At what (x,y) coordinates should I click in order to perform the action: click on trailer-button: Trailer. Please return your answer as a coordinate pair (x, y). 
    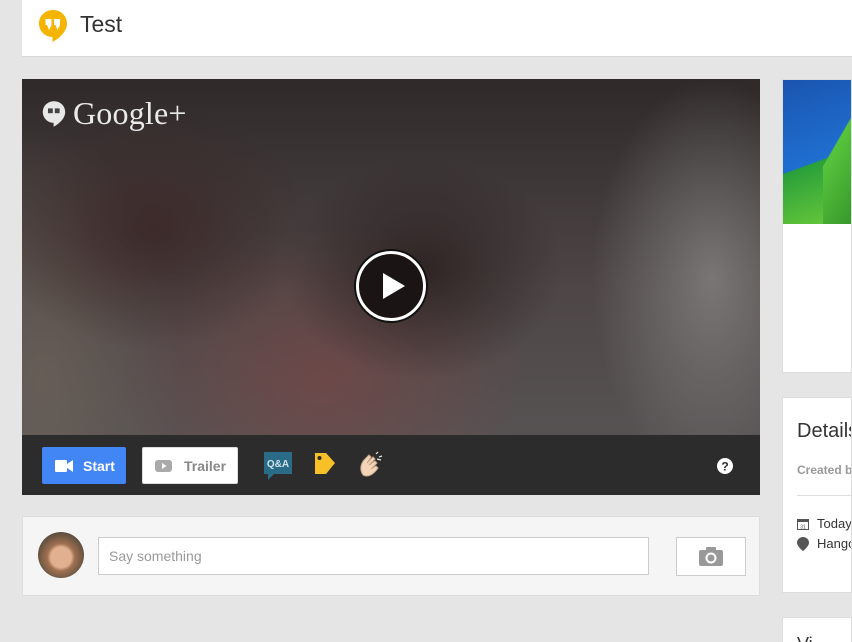
    Looking at the image, I should click on (190, 465).